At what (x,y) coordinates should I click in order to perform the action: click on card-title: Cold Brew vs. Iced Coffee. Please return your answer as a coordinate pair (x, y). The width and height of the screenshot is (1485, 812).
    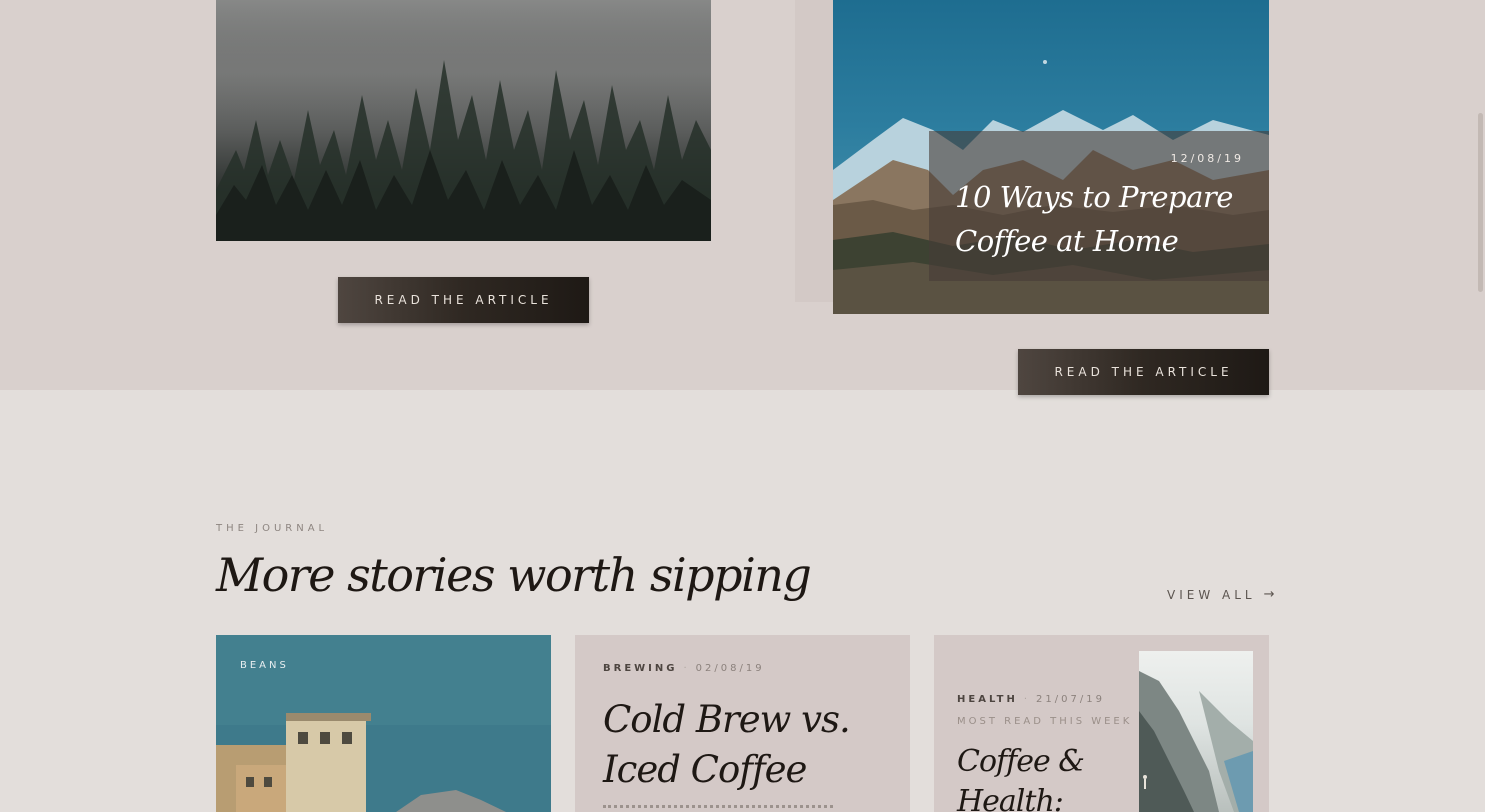
    Looking at the image, I should click on (748, 745).